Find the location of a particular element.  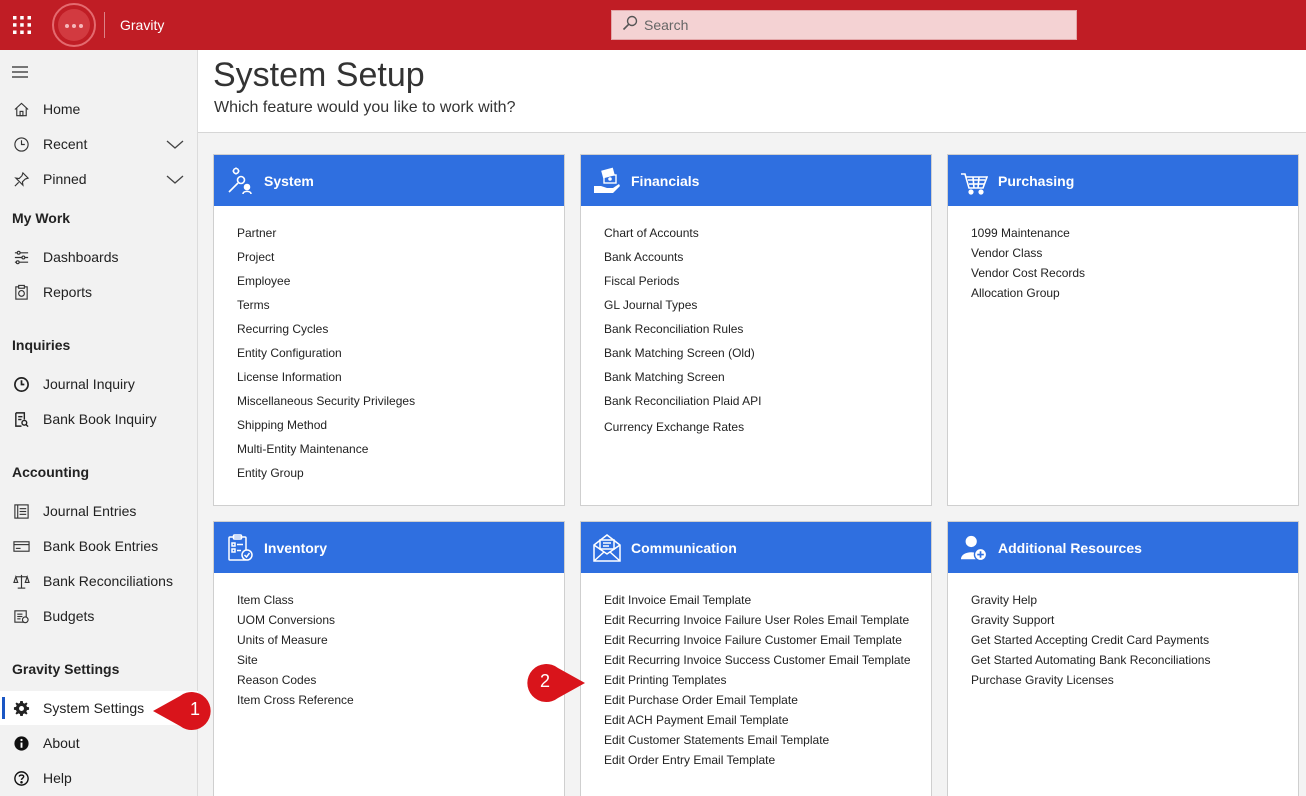

card-header: Additional Resources is located at coordinates (1123, 547).